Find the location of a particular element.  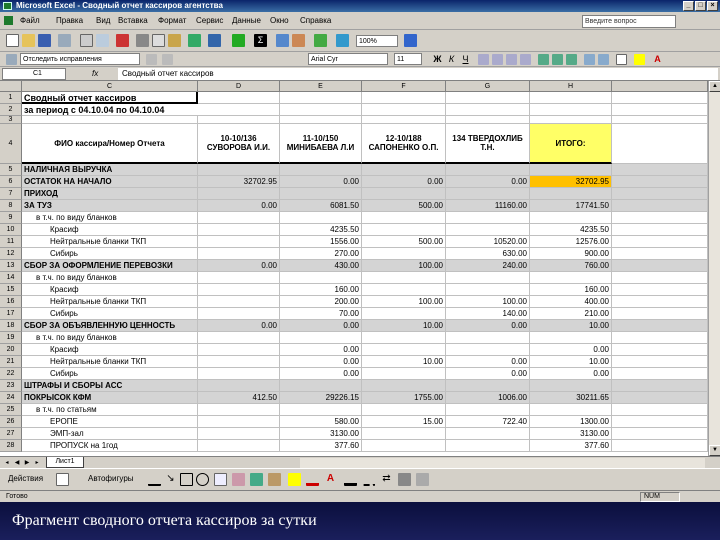

value-cell: 11160.00 is located at coordinates (488, 206).